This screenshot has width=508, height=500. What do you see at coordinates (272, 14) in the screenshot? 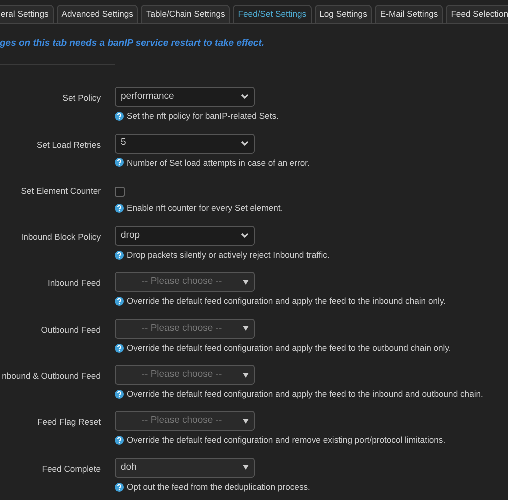
I see `tab: Feed/Set Settings` at bounding box center [272, 14].